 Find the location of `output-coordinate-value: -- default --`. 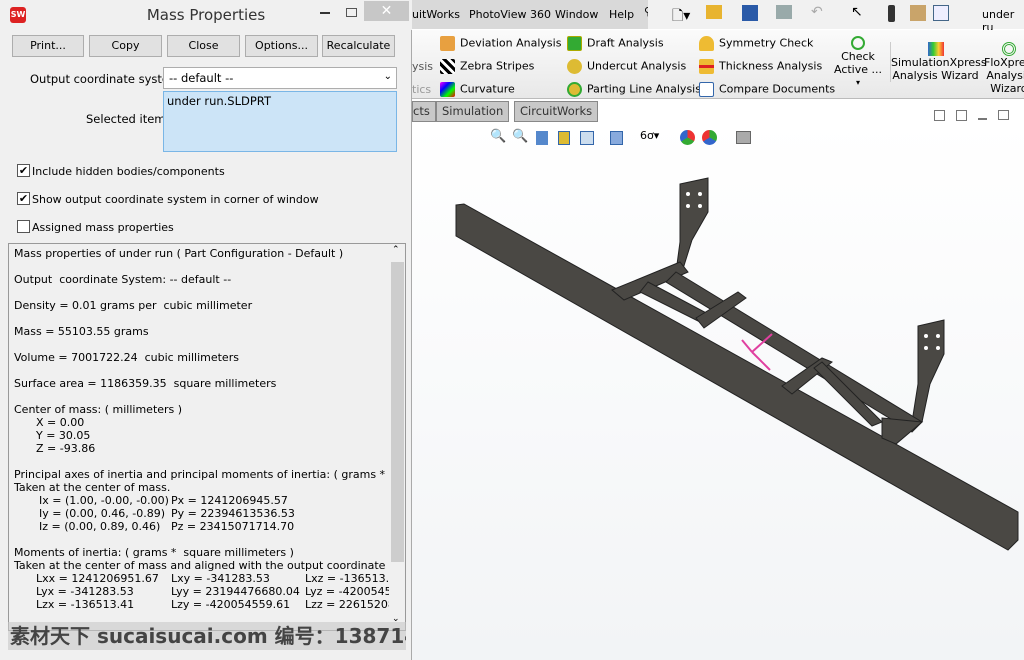

output-coordinate-value: -- default -- is located at coordinates (201, 78).